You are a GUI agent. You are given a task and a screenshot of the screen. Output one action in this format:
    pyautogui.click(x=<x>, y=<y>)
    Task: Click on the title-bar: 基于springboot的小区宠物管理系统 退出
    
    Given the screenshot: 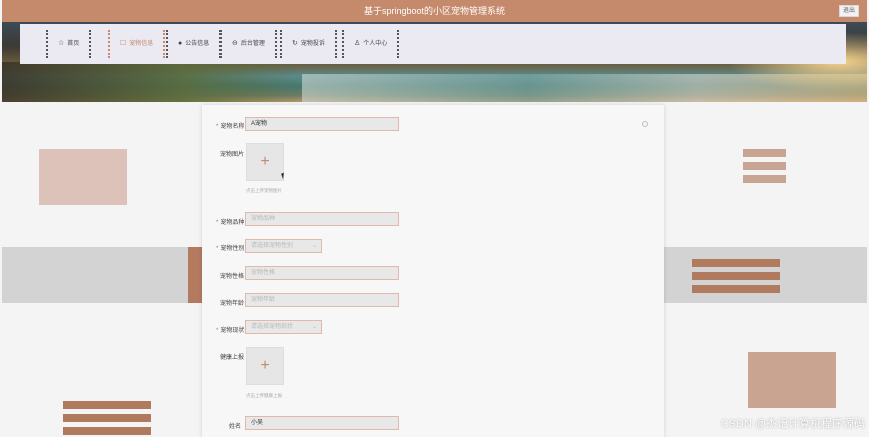 What is the action you would take?
    pyautogui.click(x=434, y=11)
    